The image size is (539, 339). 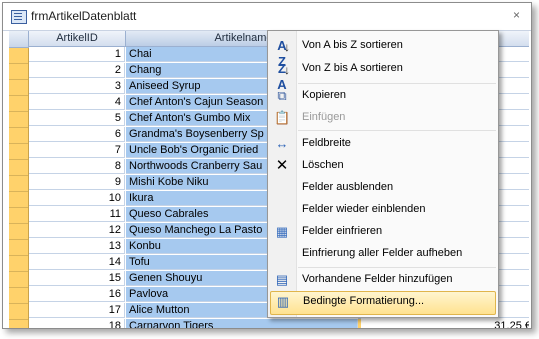 I want to click on title-bar: frmArtikelDatenblatt ×, so click(x=267, y=17).